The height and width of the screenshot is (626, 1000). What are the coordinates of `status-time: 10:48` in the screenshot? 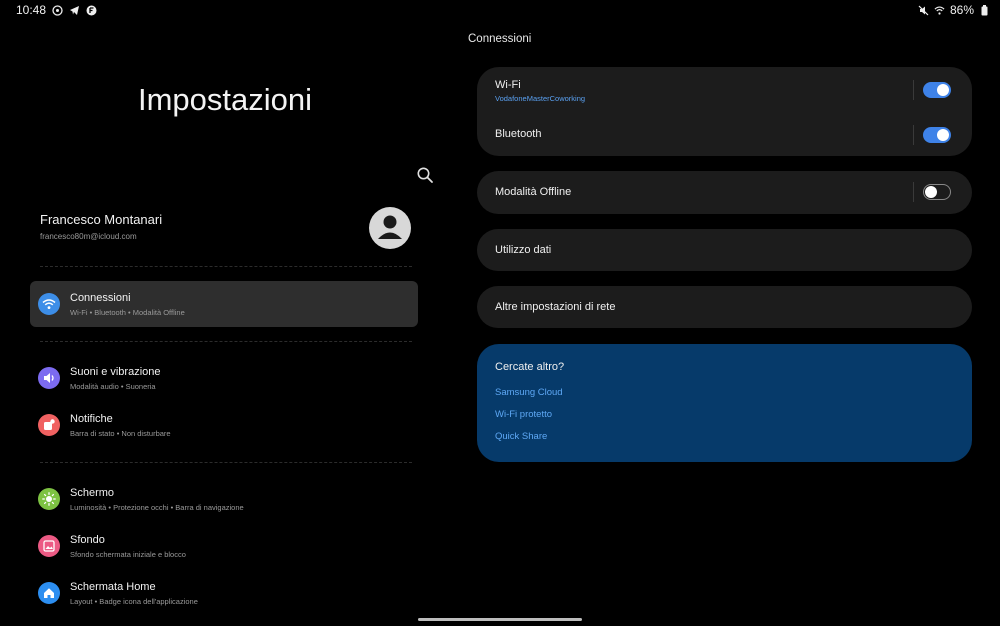 It's located at (31, 10).